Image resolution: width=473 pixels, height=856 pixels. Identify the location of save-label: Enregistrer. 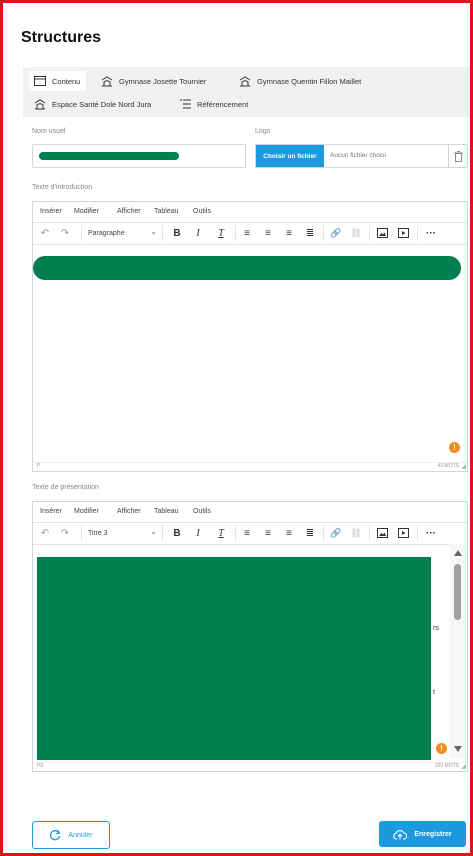
(433, 834).